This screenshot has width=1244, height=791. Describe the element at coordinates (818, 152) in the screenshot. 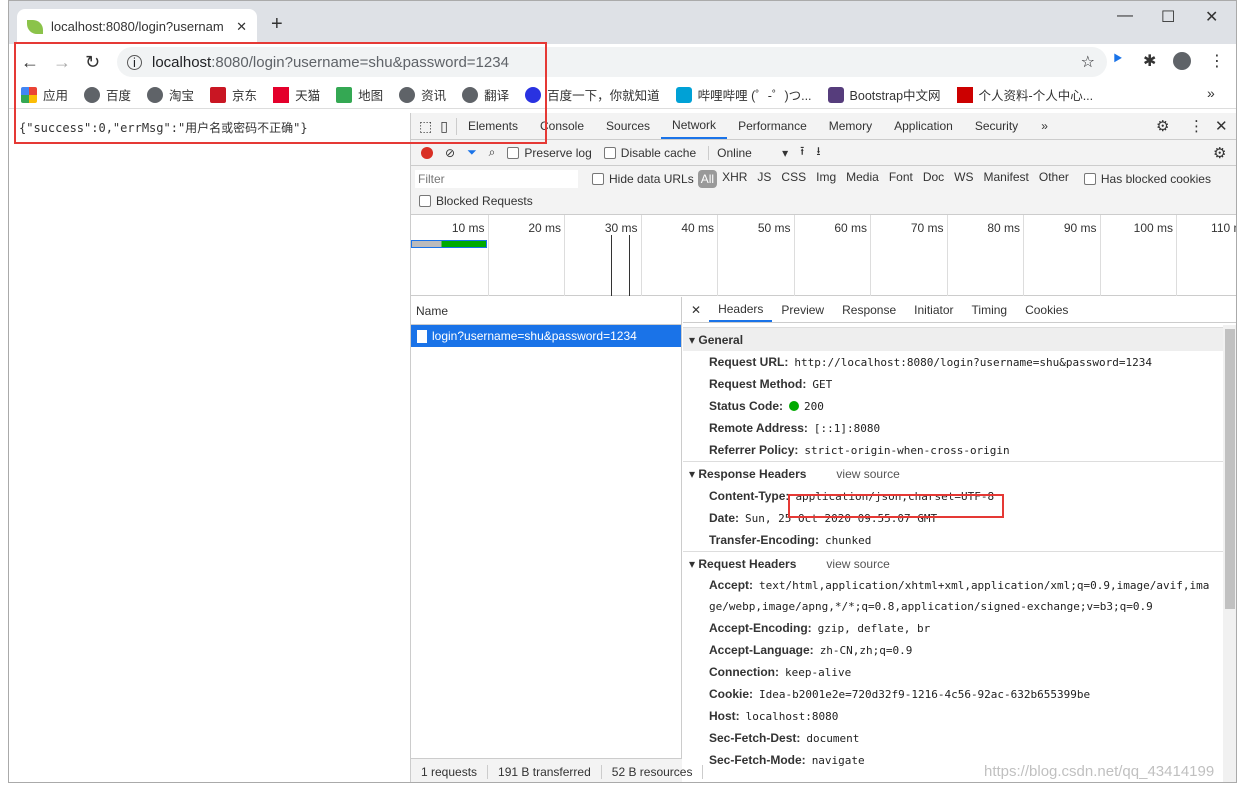

I see `export-har-icon: ⭳` at that location.